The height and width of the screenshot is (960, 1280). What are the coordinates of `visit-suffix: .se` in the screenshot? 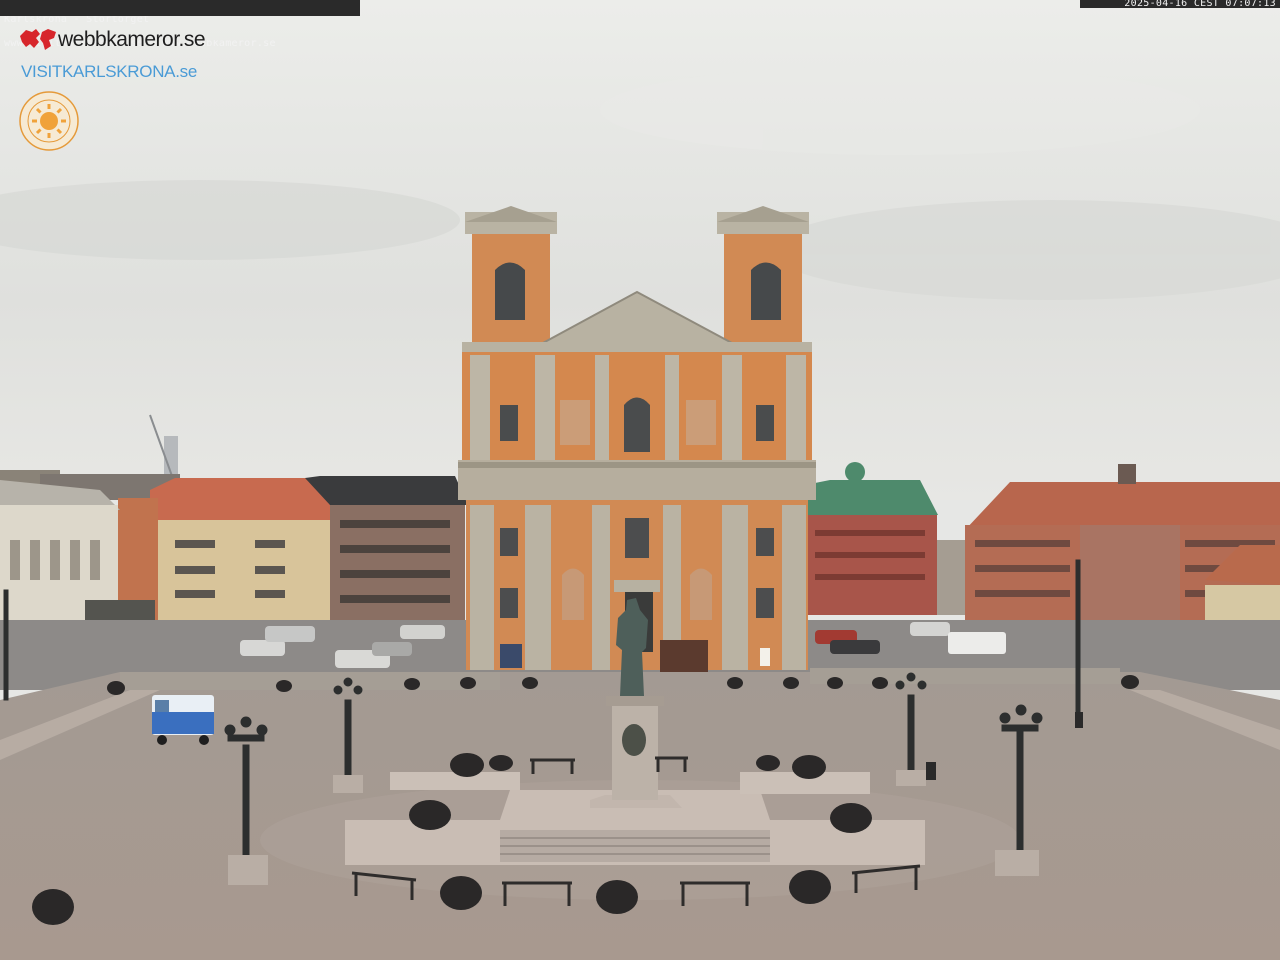 It's located at (186, 71).